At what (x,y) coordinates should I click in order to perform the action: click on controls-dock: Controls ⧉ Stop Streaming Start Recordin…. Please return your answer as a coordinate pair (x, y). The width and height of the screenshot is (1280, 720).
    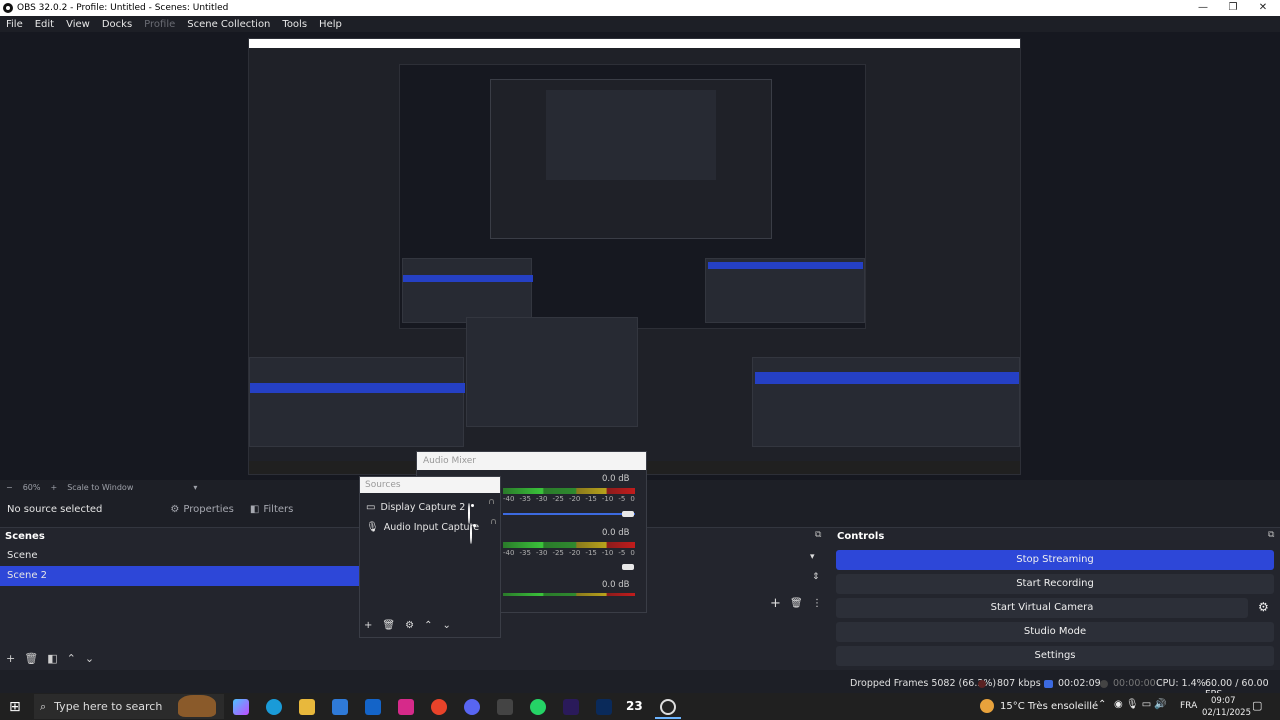
    Looking at the image, I should click on (1055, 598).